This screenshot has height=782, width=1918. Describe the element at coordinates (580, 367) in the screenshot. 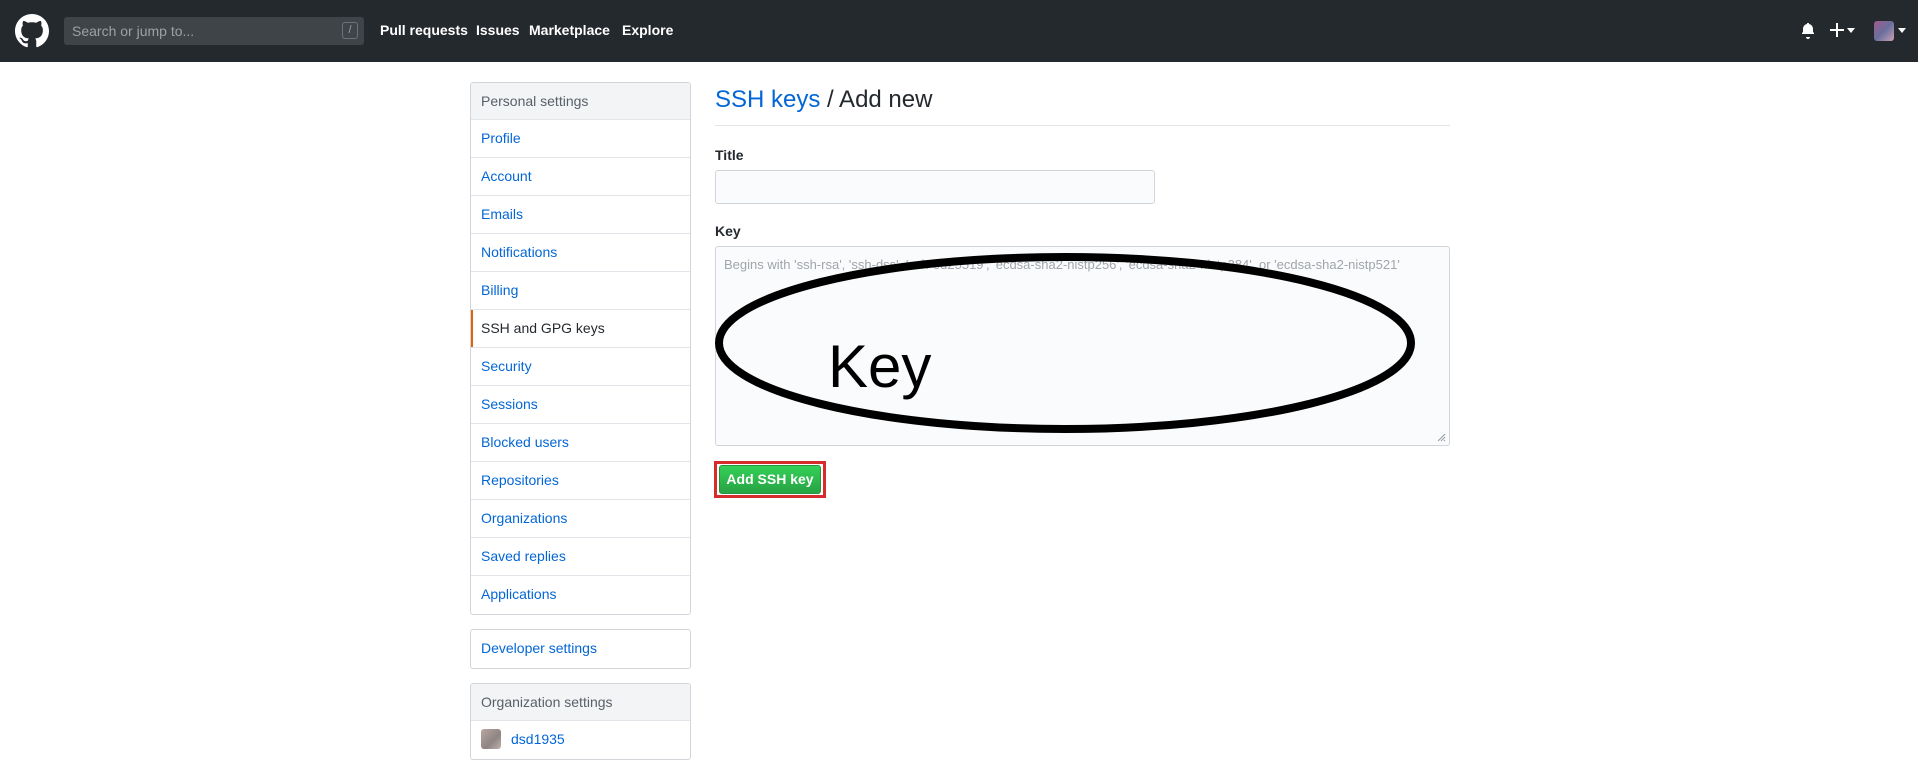

I see `sidebar-item-security: Security` at that location.